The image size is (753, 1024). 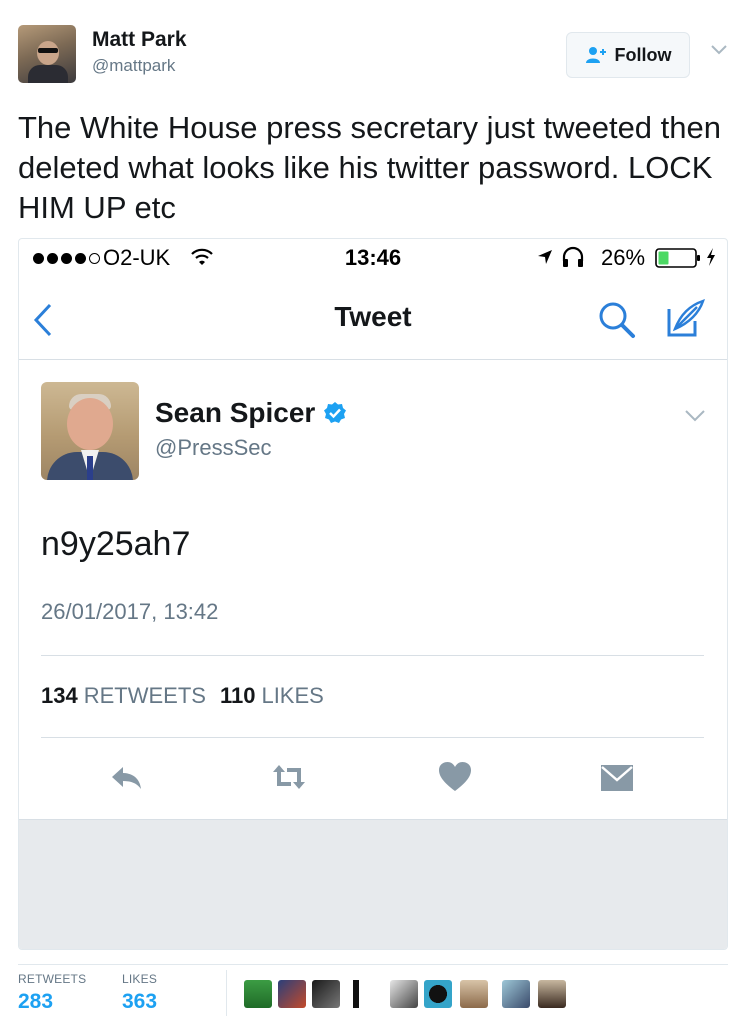 What do you see at coordinates (127, 777) in the screenshot?
I see `reply-icon` at bounding box center [127, 777].